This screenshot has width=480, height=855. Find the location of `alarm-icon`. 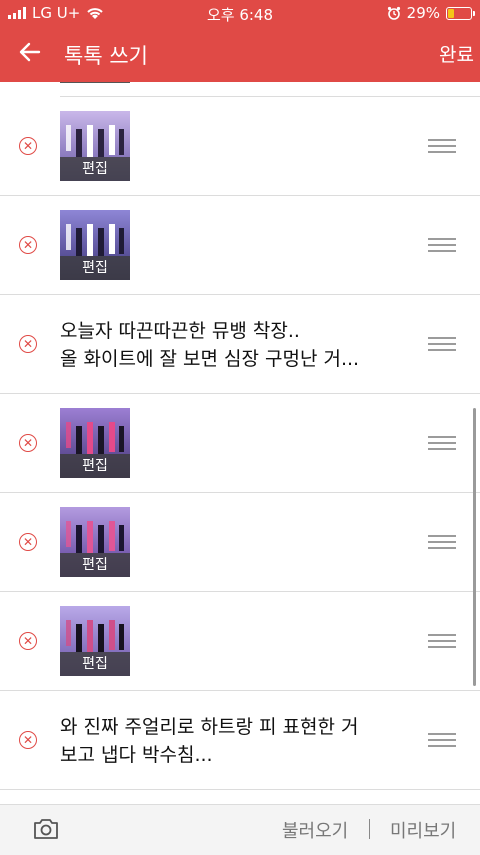

alarm-icon is located at coordinates (393, 13).